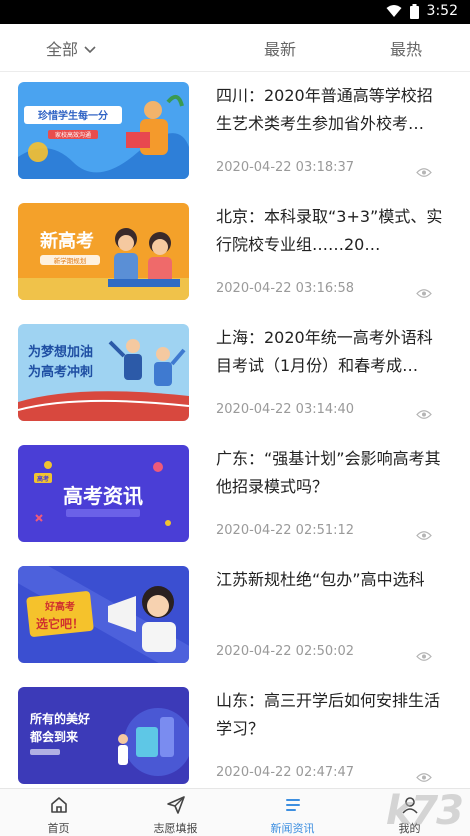 This screenshot has height=836, width=470. I want to click on news-title: 江苏新规杜绝“包办”高中选科, so click(320, 579).